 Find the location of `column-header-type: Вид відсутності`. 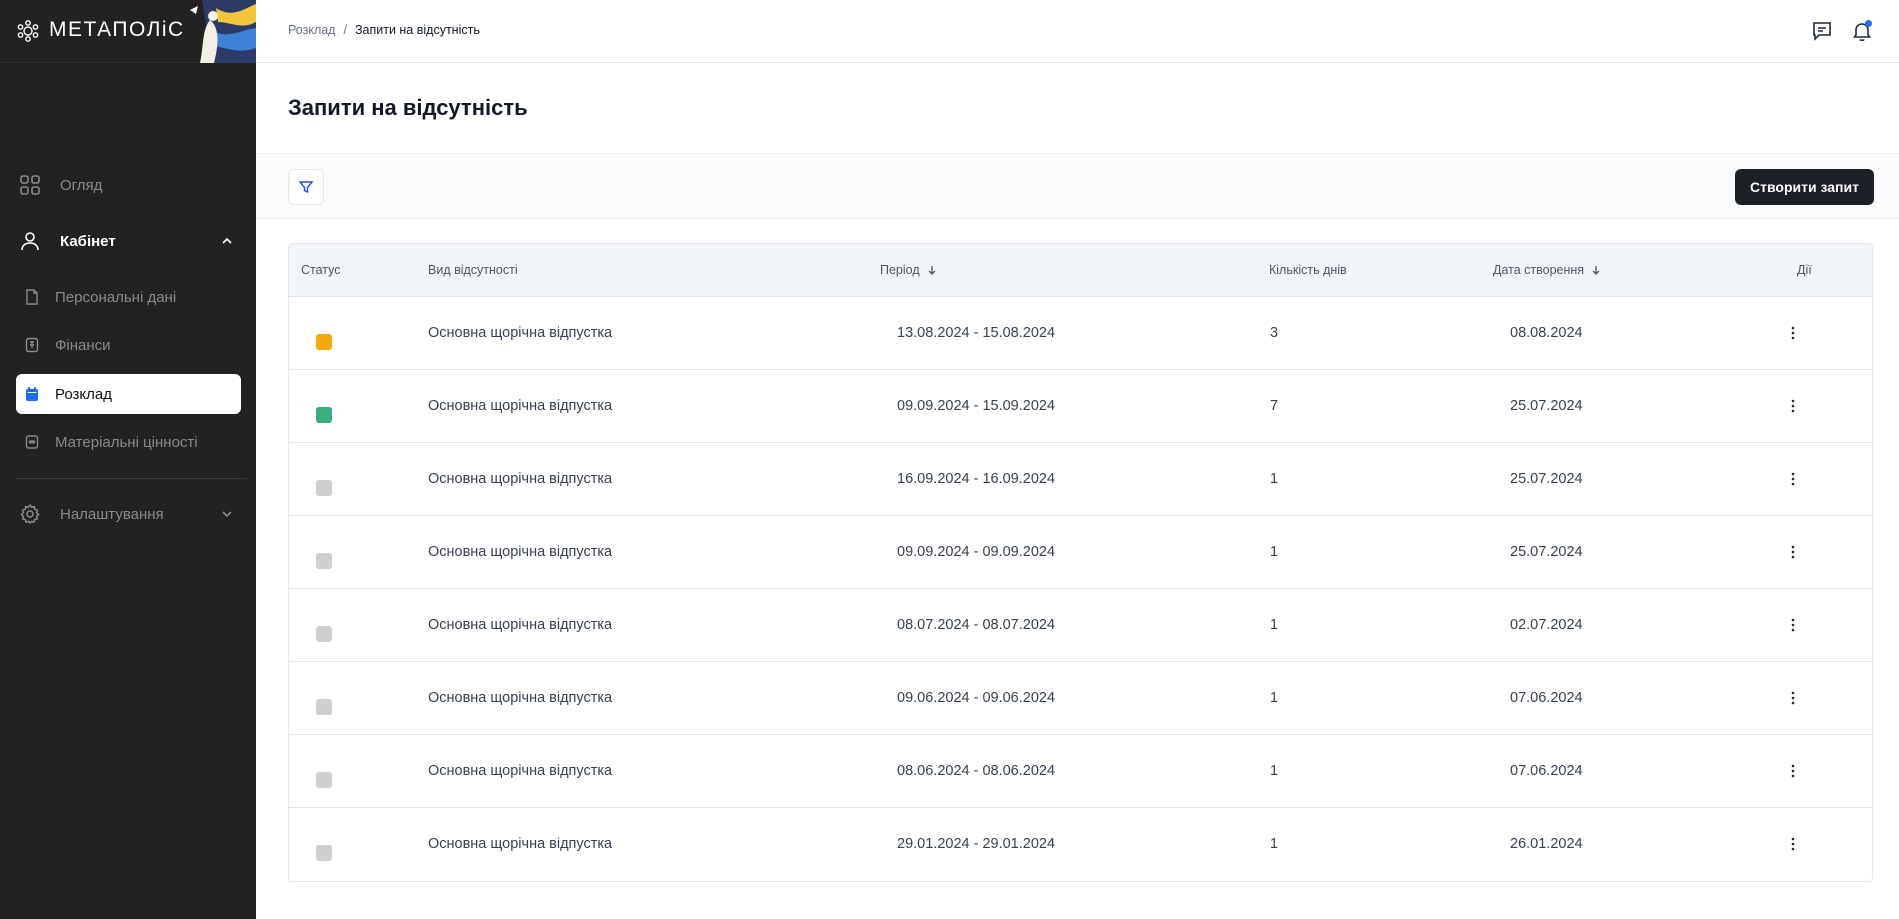

column-header-type: Вид відсутності is located at coordinates (473, 270).